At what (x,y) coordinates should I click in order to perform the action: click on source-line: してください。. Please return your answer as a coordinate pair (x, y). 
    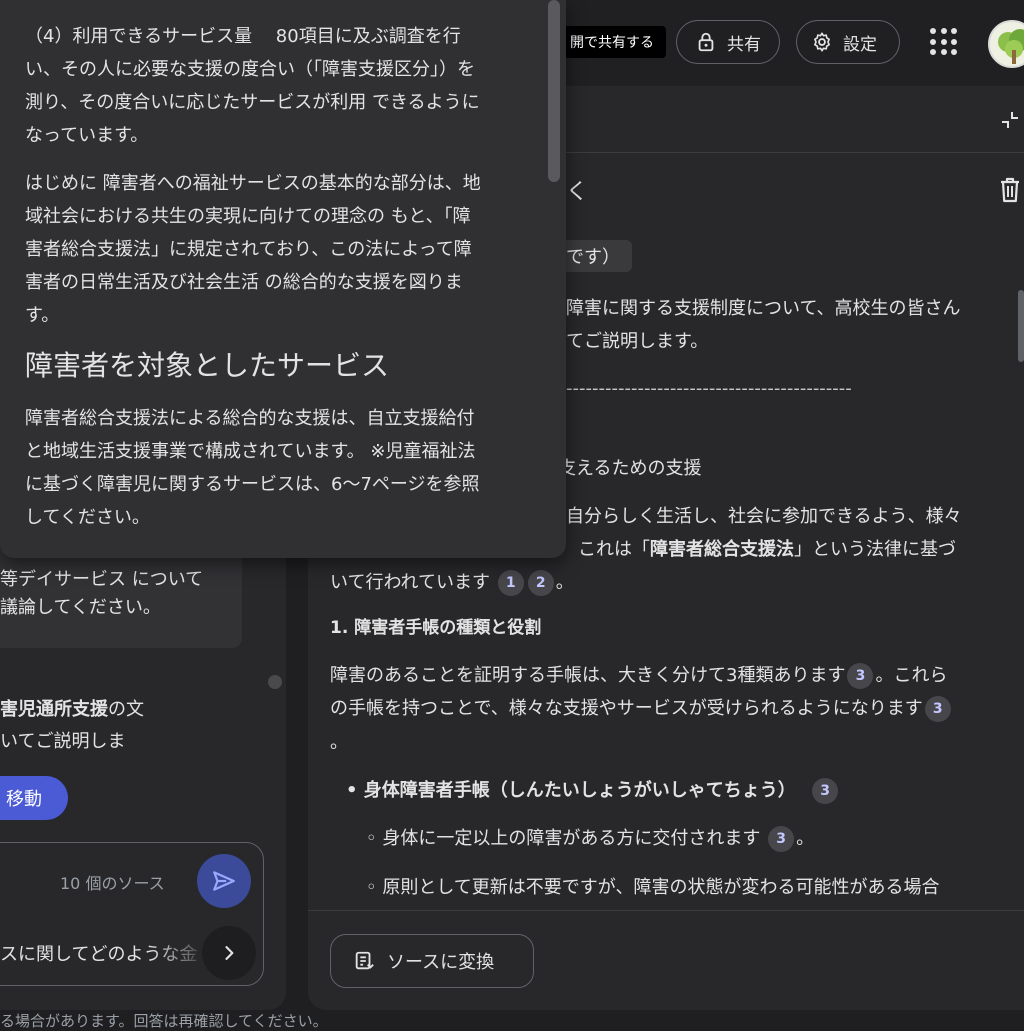
    Looking at the image, I should click on (87, 517).